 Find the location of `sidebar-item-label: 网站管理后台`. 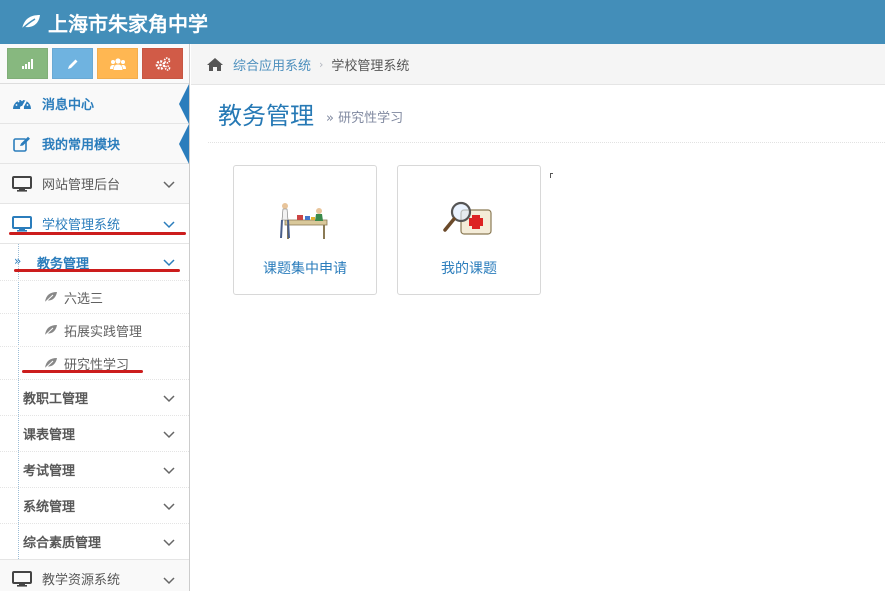

sidebar-item-label: 网站管理后台 is located at coordinates (81, 185).